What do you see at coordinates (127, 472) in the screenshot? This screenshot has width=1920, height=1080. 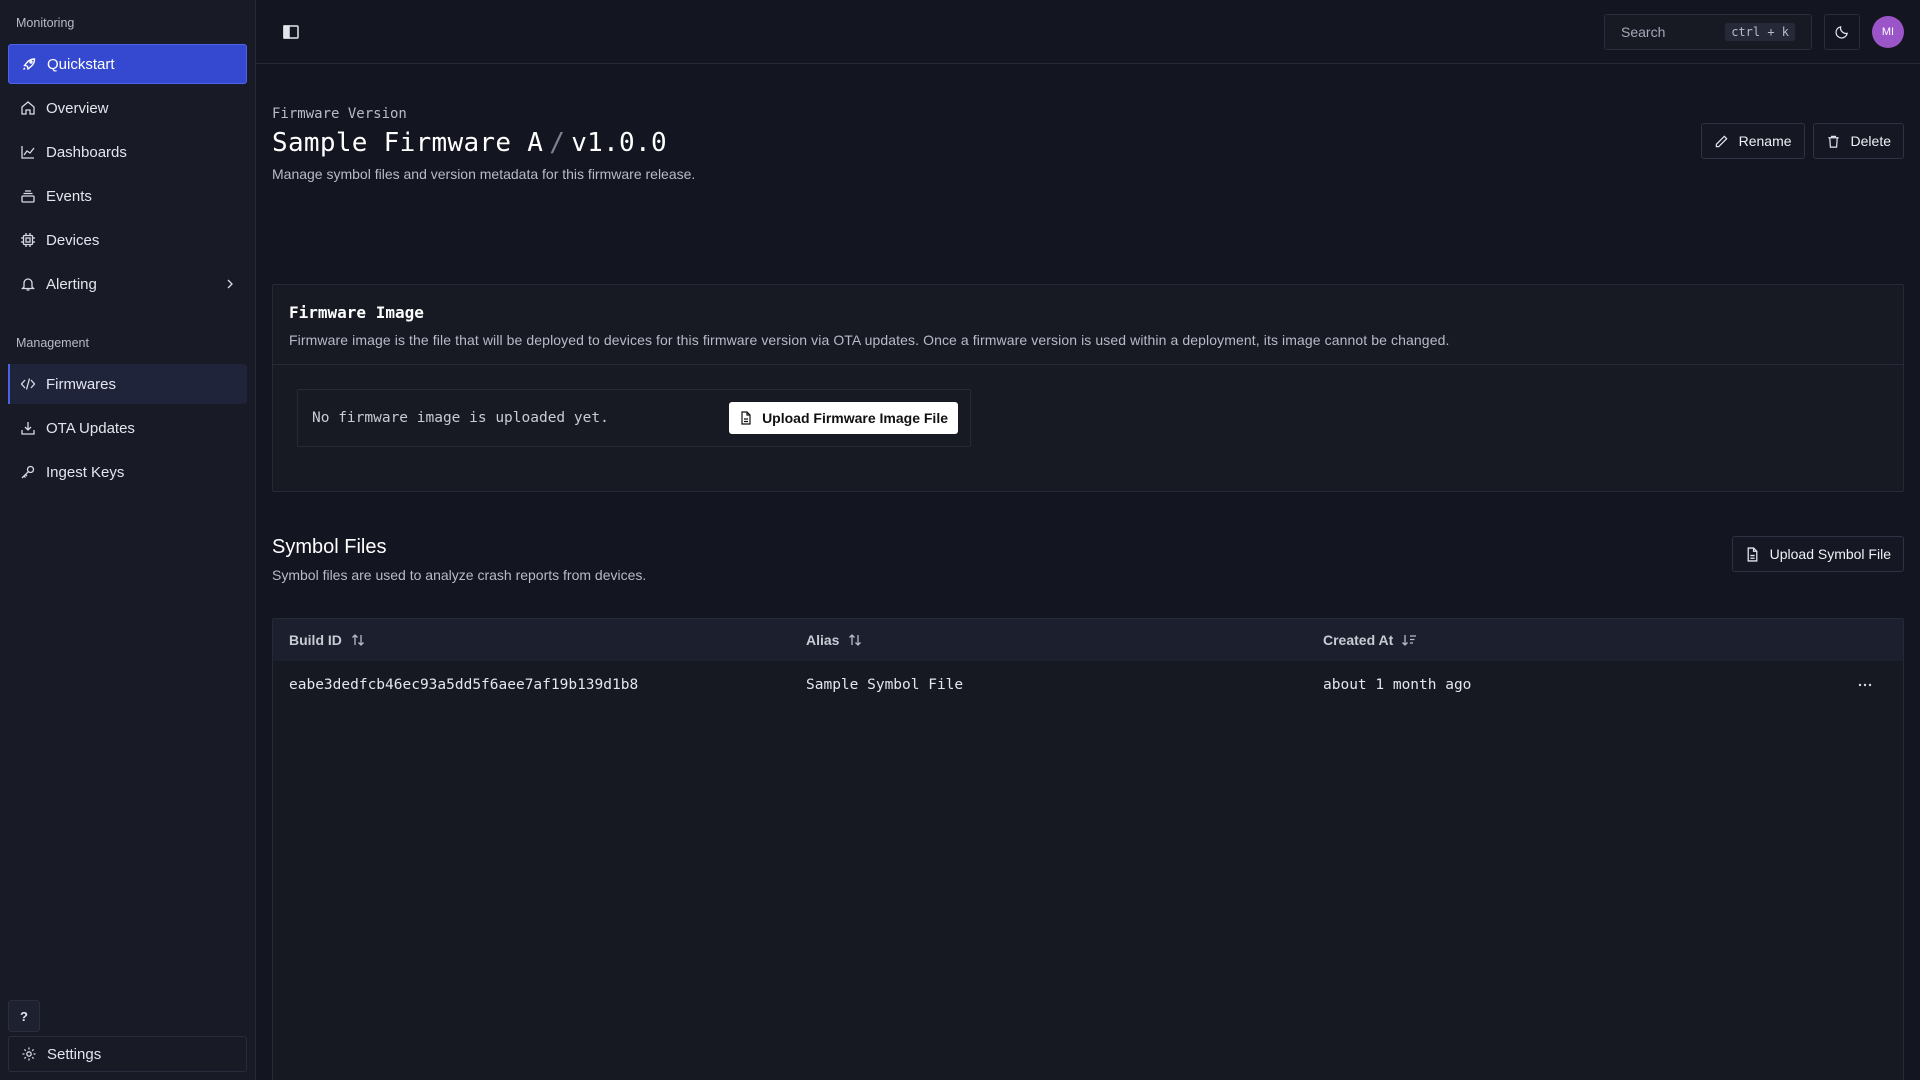 I see `sidebar-item-ingest-keys: Ingest Keys` at bounding box center [127, 472].